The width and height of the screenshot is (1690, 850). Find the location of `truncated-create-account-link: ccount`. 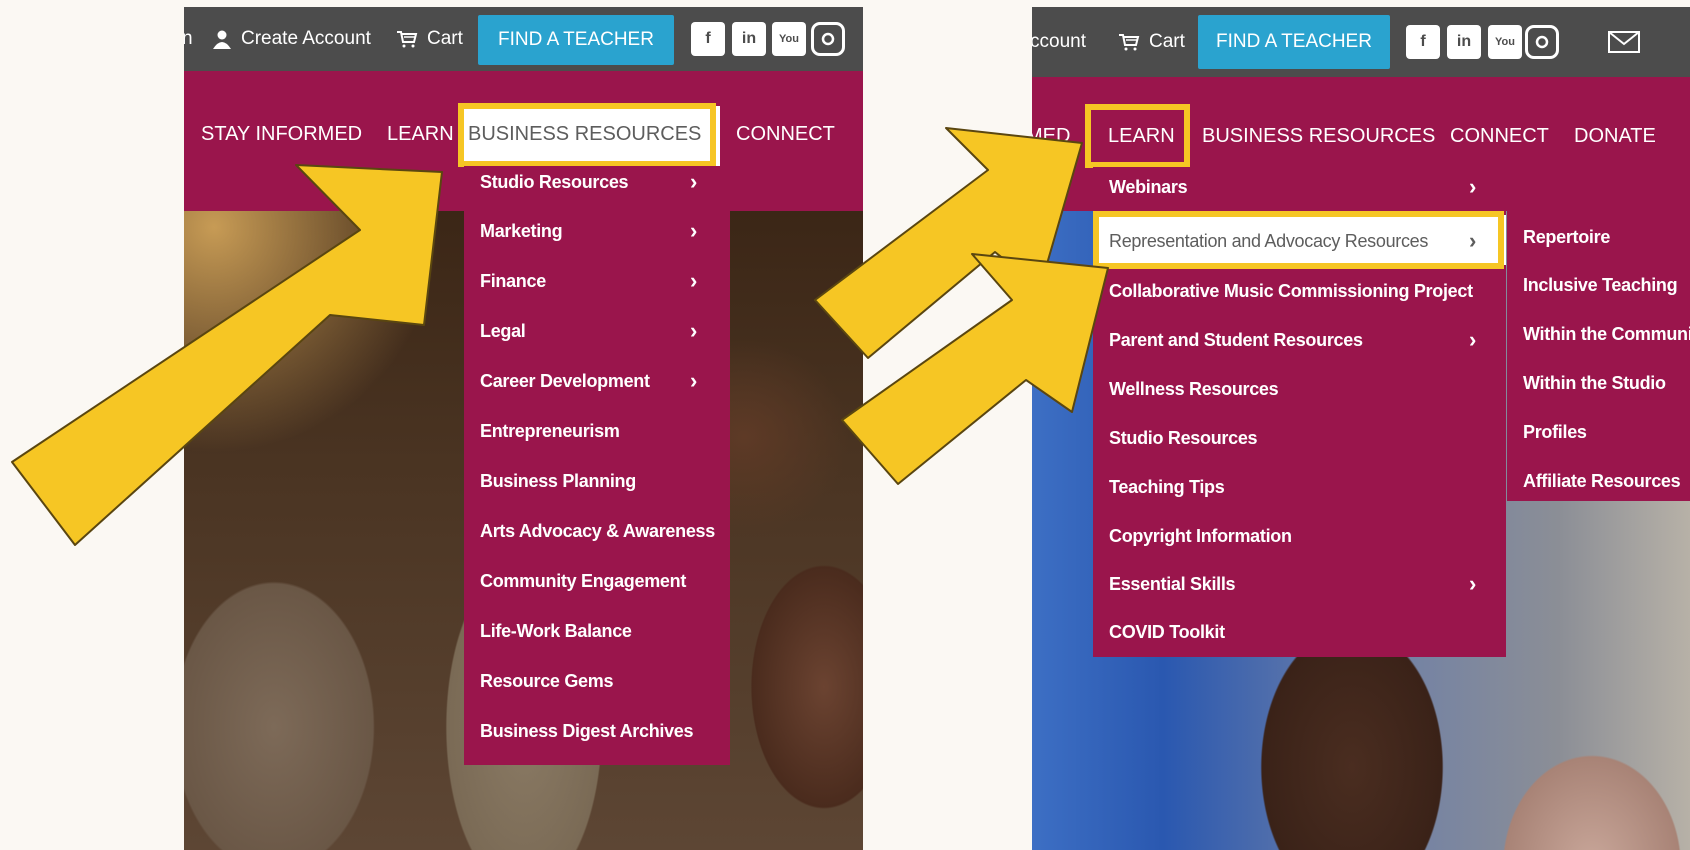

truncated-create-account-link: ccount is located at coordinates (1059, 42).